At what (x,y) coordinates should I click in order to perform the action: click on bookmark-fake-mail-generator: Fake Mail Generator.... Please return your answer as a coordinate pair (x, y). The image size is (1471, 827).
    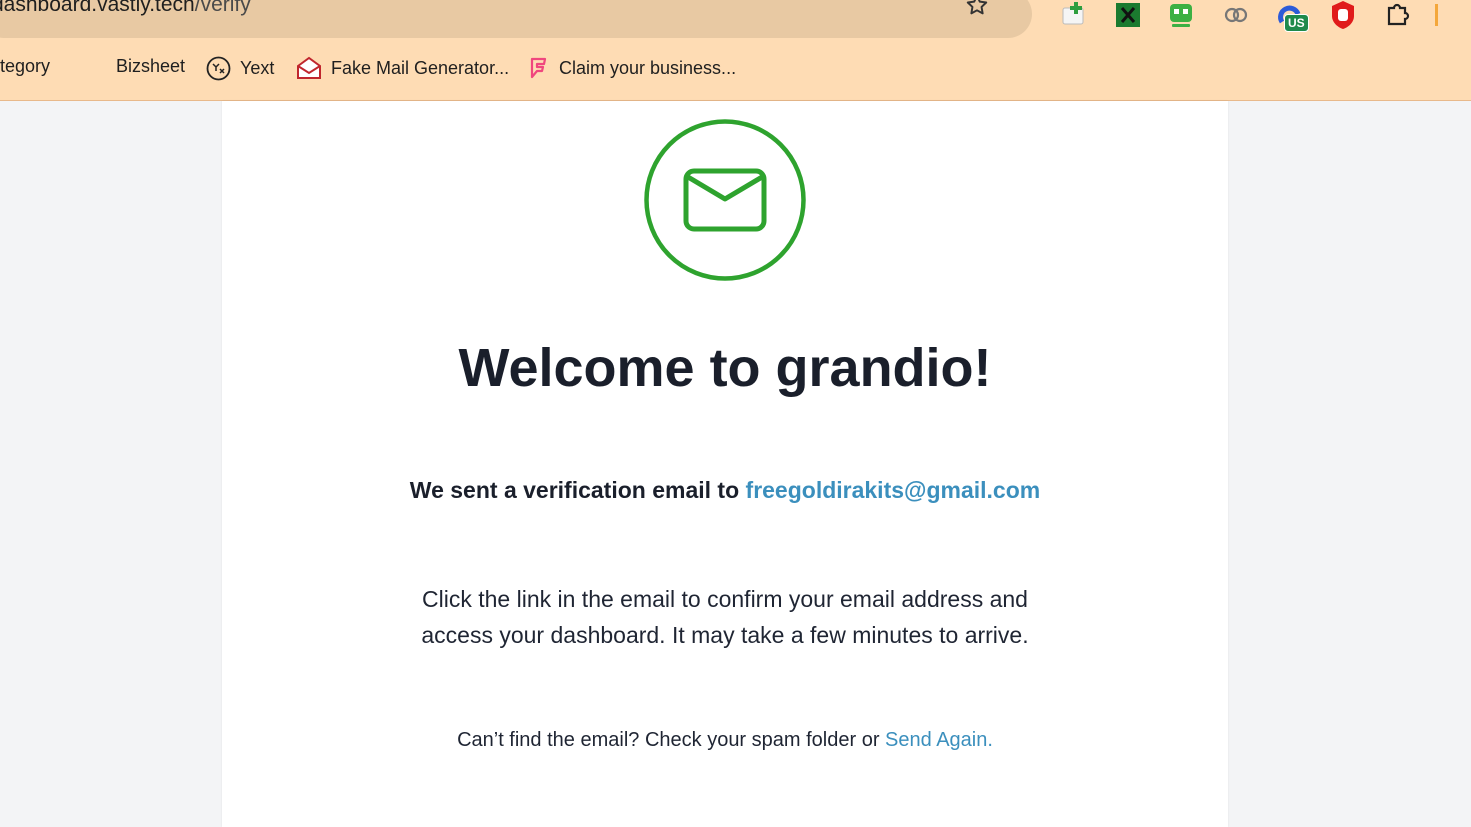
    Looking at the image, I should click on (402, 68).